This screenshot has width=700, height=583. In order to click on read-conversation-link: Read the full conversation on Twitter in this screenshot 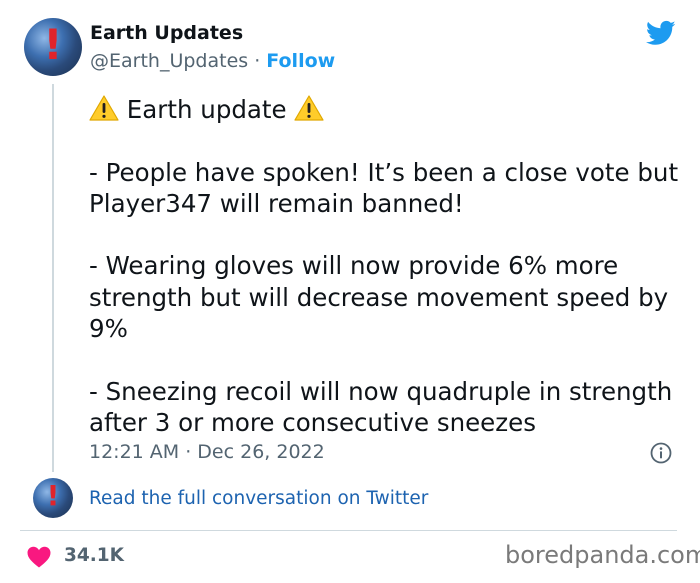, I will do `click(258, 498)`.